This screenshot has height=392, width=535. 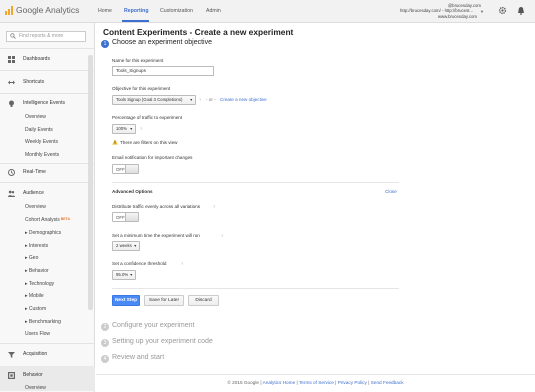 I want to click on sidebar-group-geo: ▸ Geo, so click(x=31, y=258).